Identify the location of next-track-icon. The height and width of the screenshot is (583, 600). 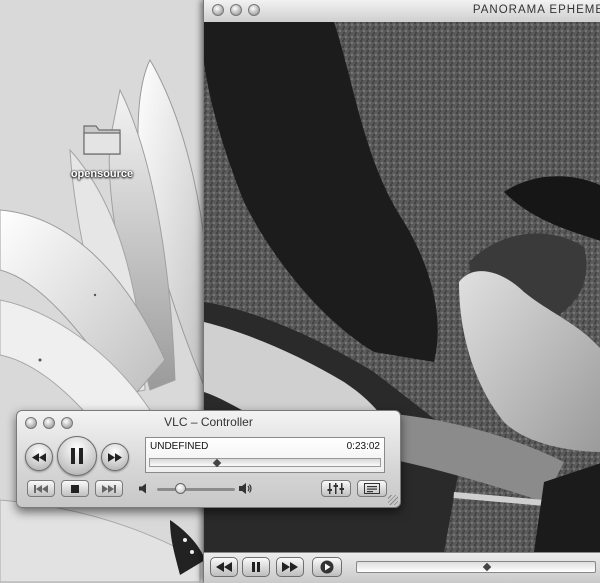
(109, 488).